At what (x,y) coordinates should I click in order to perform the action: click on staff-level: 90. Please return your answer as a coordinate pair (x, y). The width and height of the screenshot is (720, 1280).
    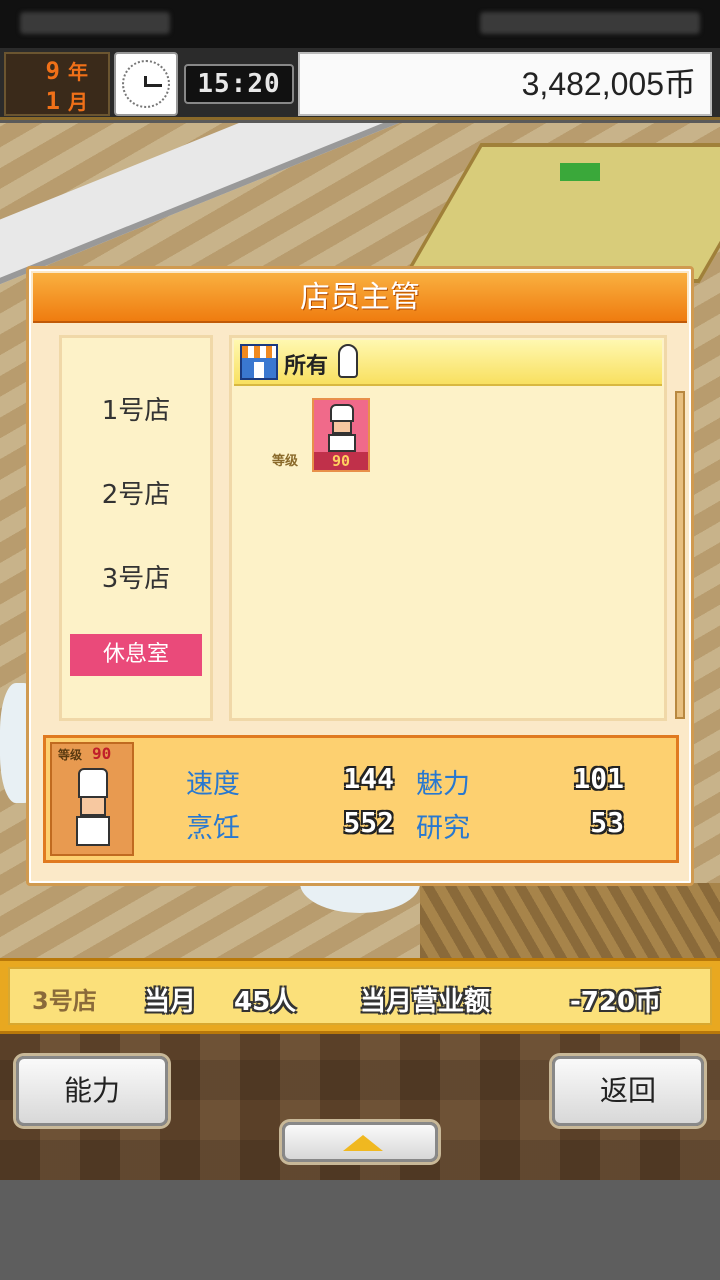
    Looking at the image, I should click on (341, 461).